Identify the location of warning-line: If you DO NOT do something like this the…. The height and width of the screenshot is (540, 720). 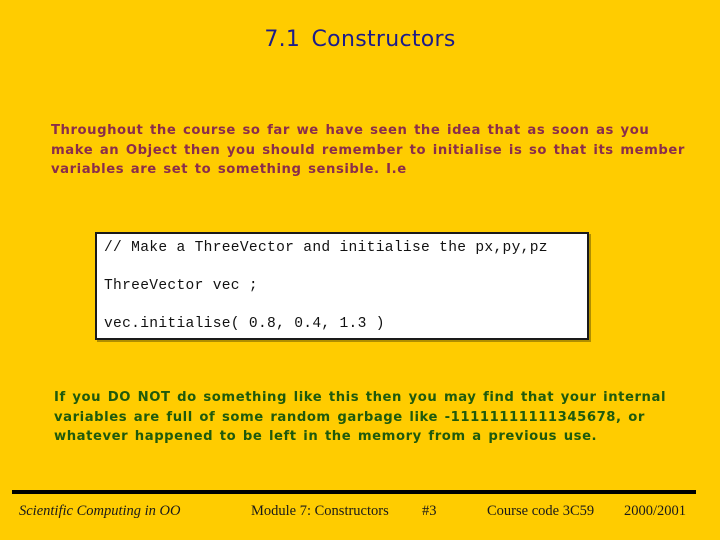
(360, 397).